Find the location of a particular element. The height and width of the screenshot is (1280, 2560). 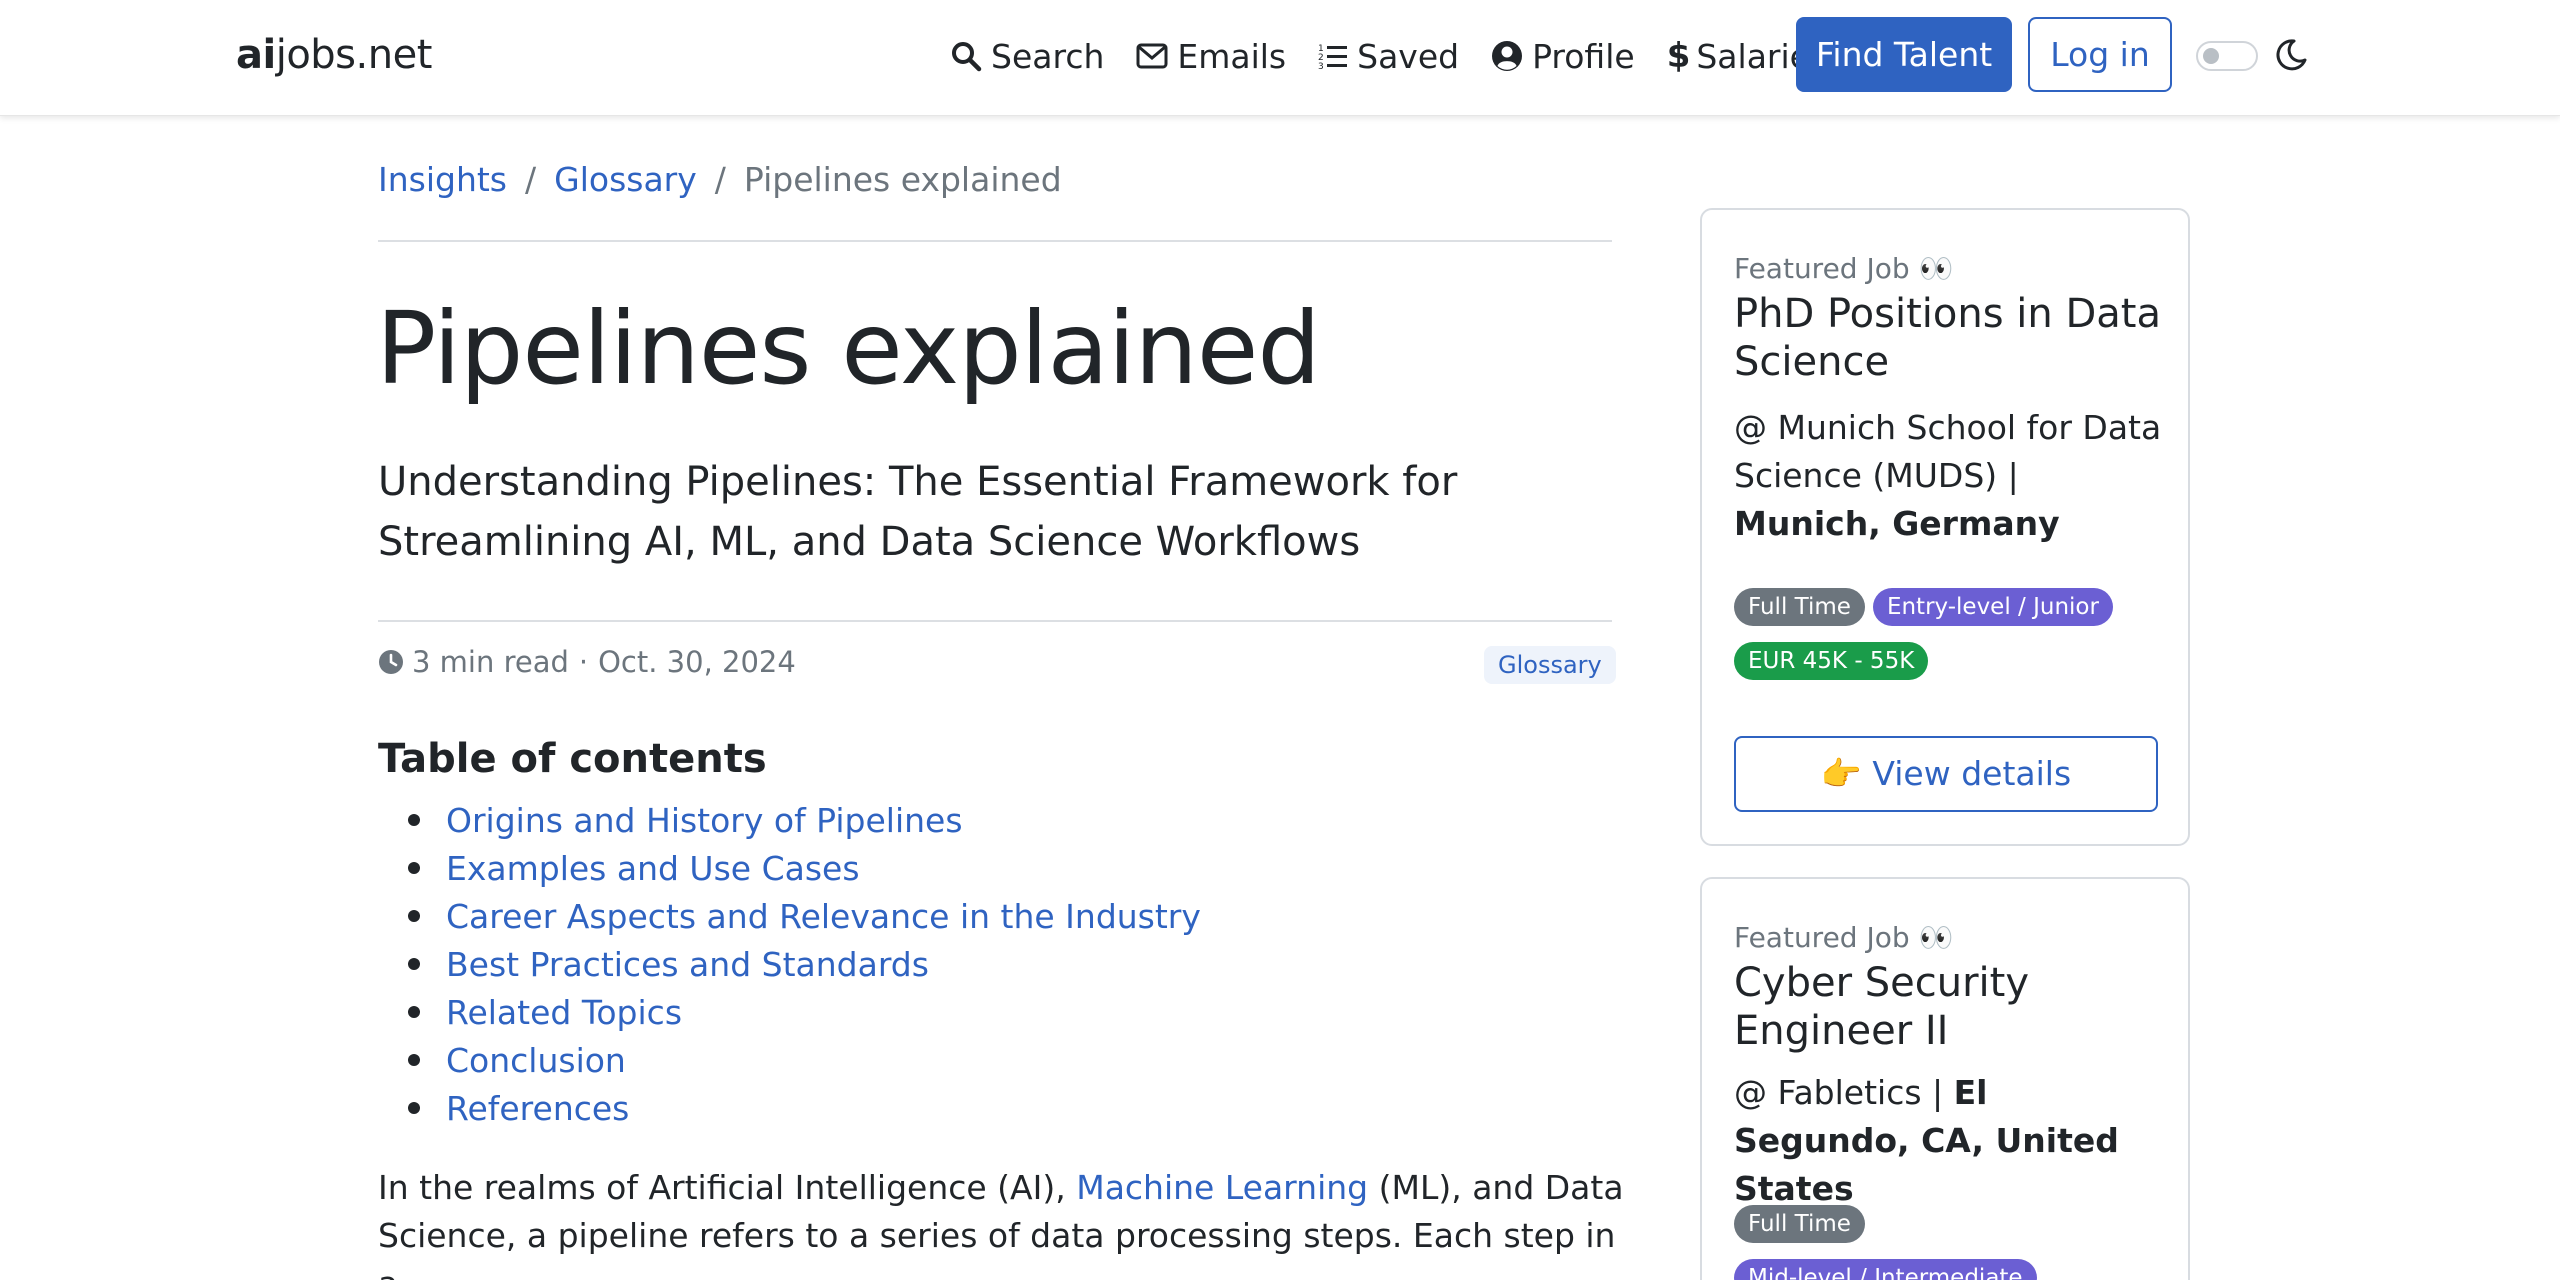

toggle-knob is located at coordinates (2211, 56).